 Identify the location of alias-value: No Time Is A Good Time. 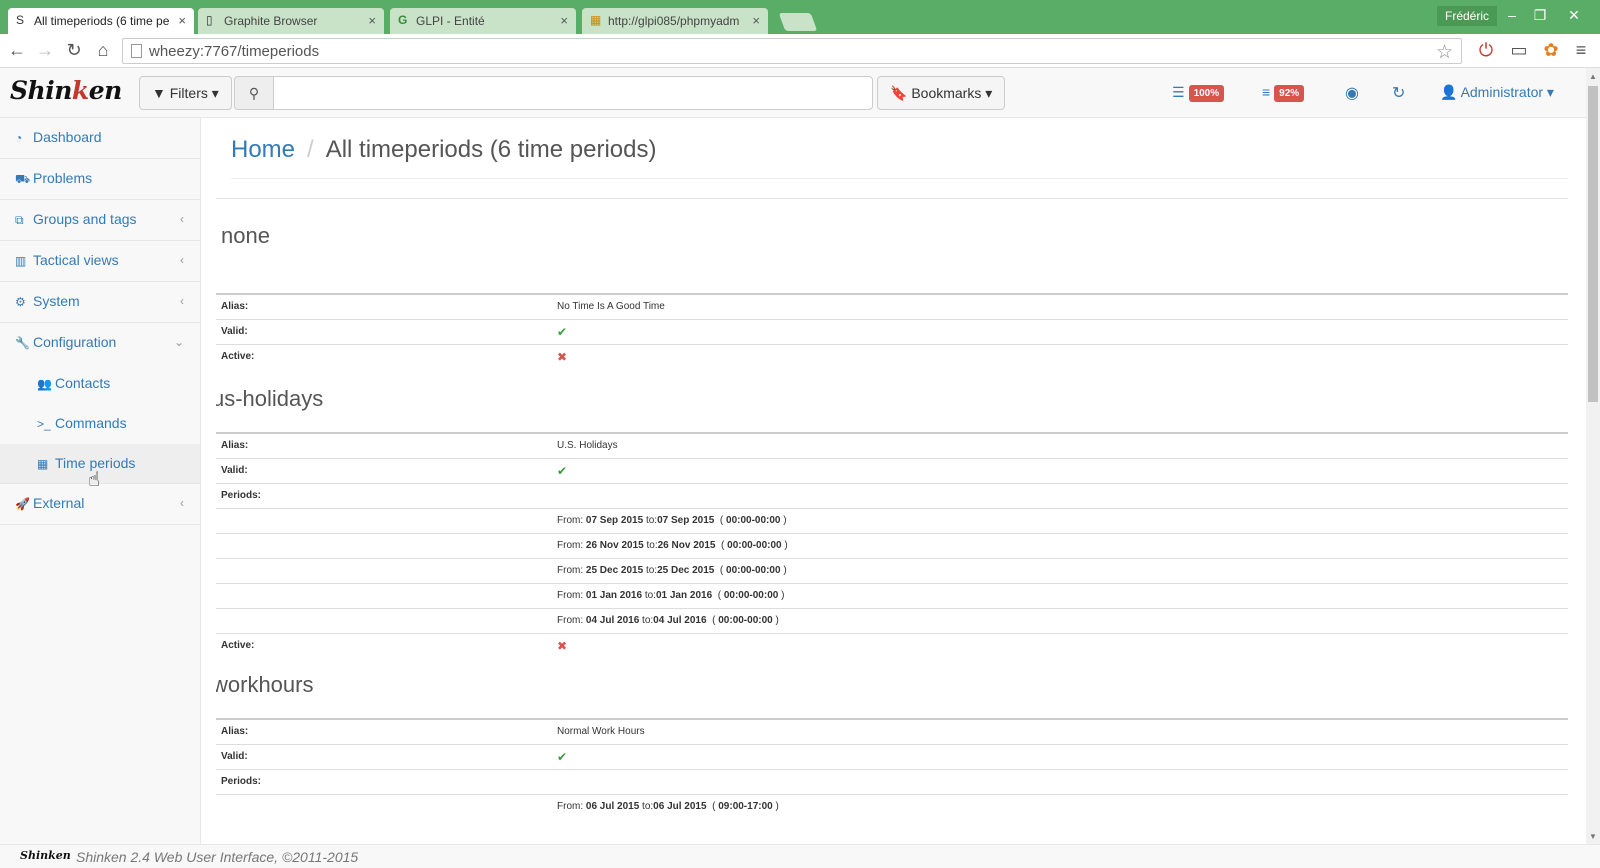
(1060, 306).